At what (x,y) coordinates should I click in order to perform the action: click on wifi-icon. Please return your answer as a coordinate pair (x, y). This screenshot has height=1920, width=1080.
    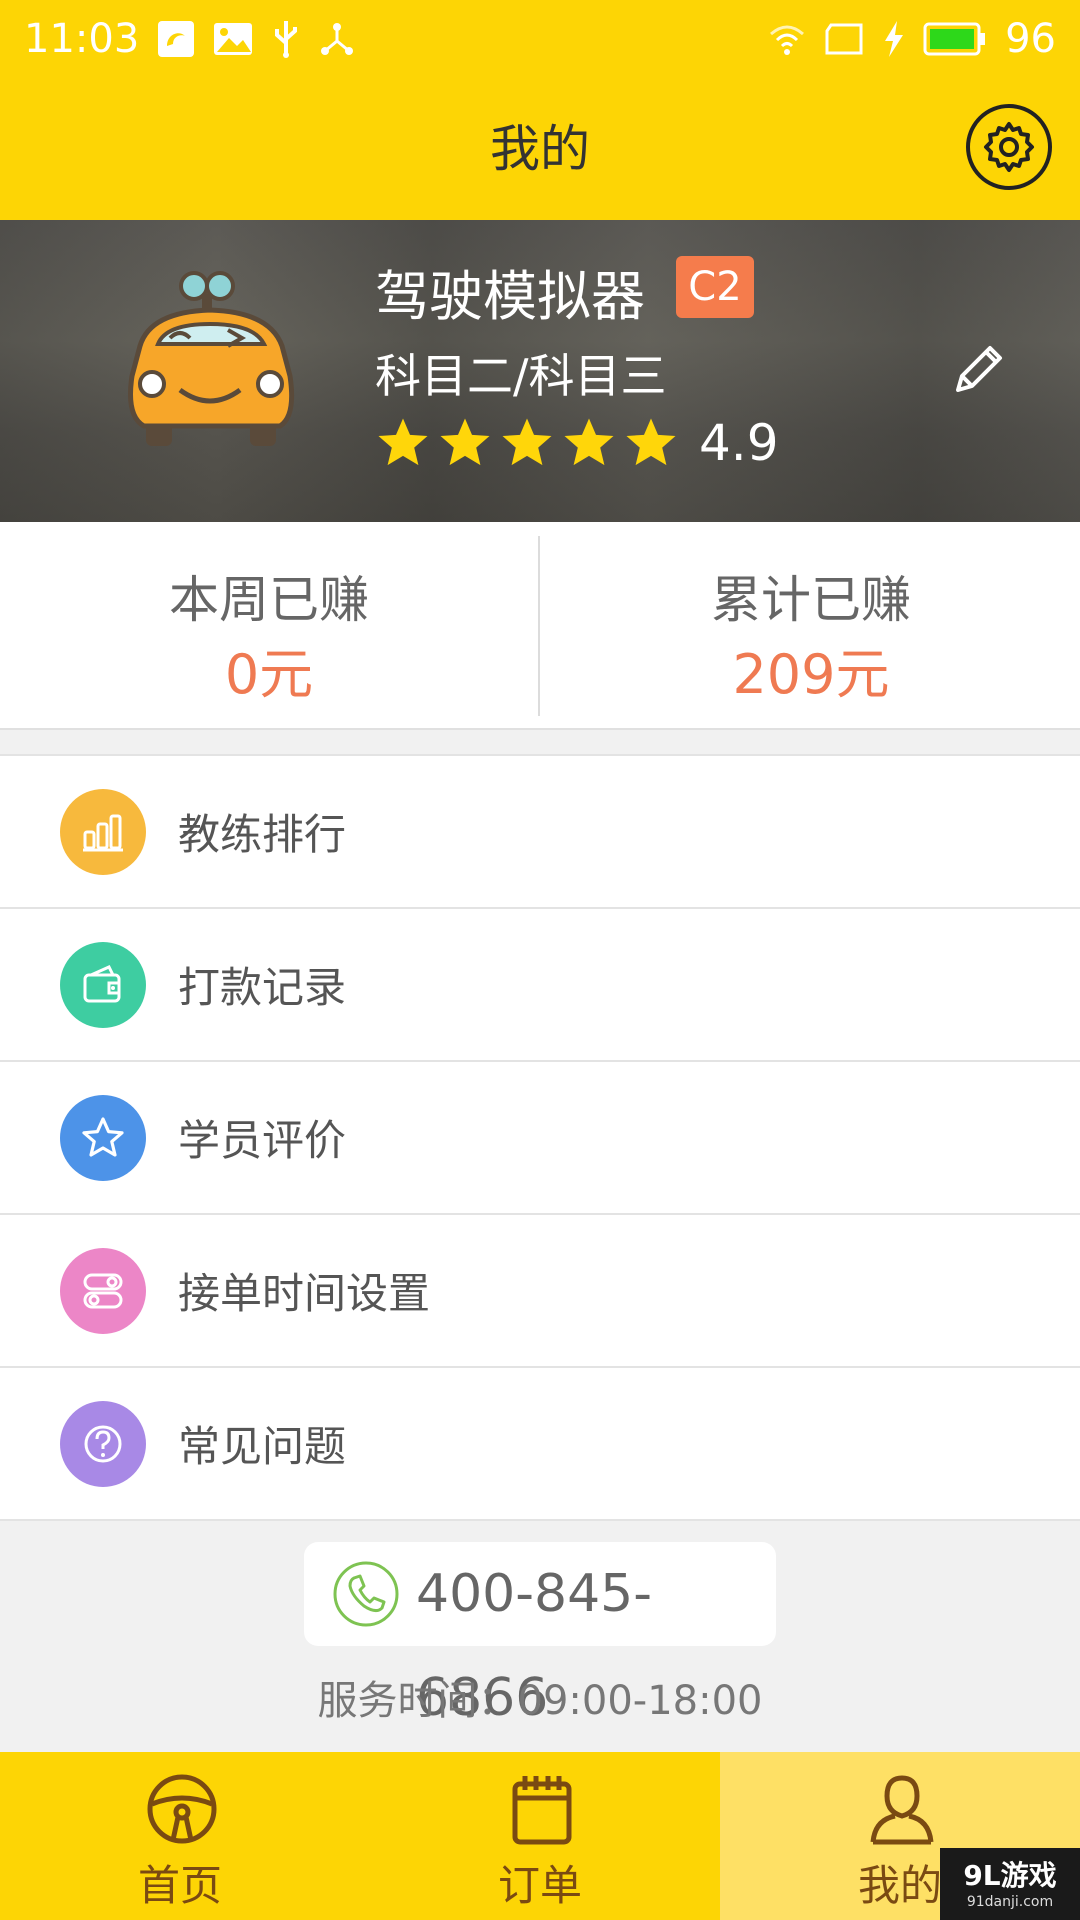
    Looking at the image, I should click on (787, 39).